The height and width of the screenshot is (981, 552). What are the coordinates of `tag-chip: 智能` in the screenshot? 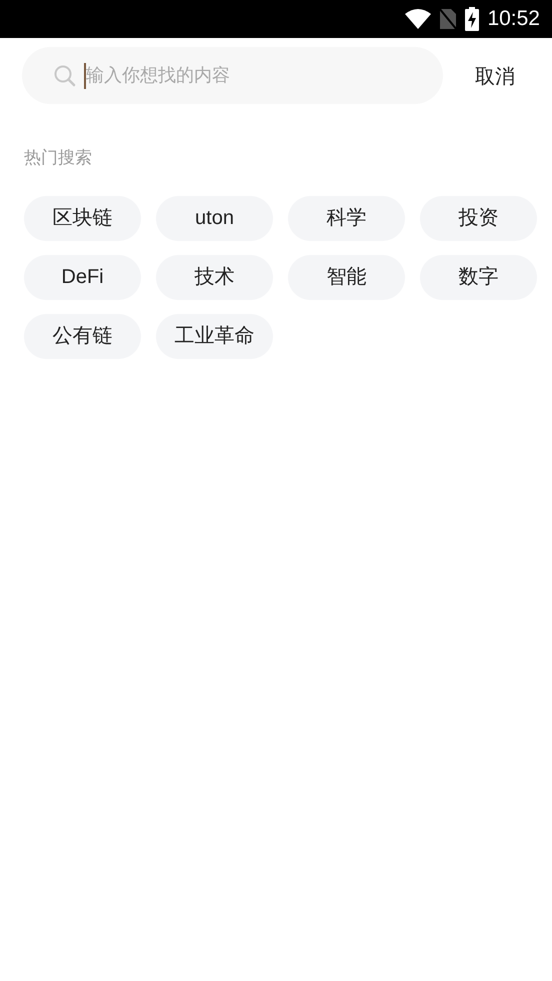 It's located at (346, 277).